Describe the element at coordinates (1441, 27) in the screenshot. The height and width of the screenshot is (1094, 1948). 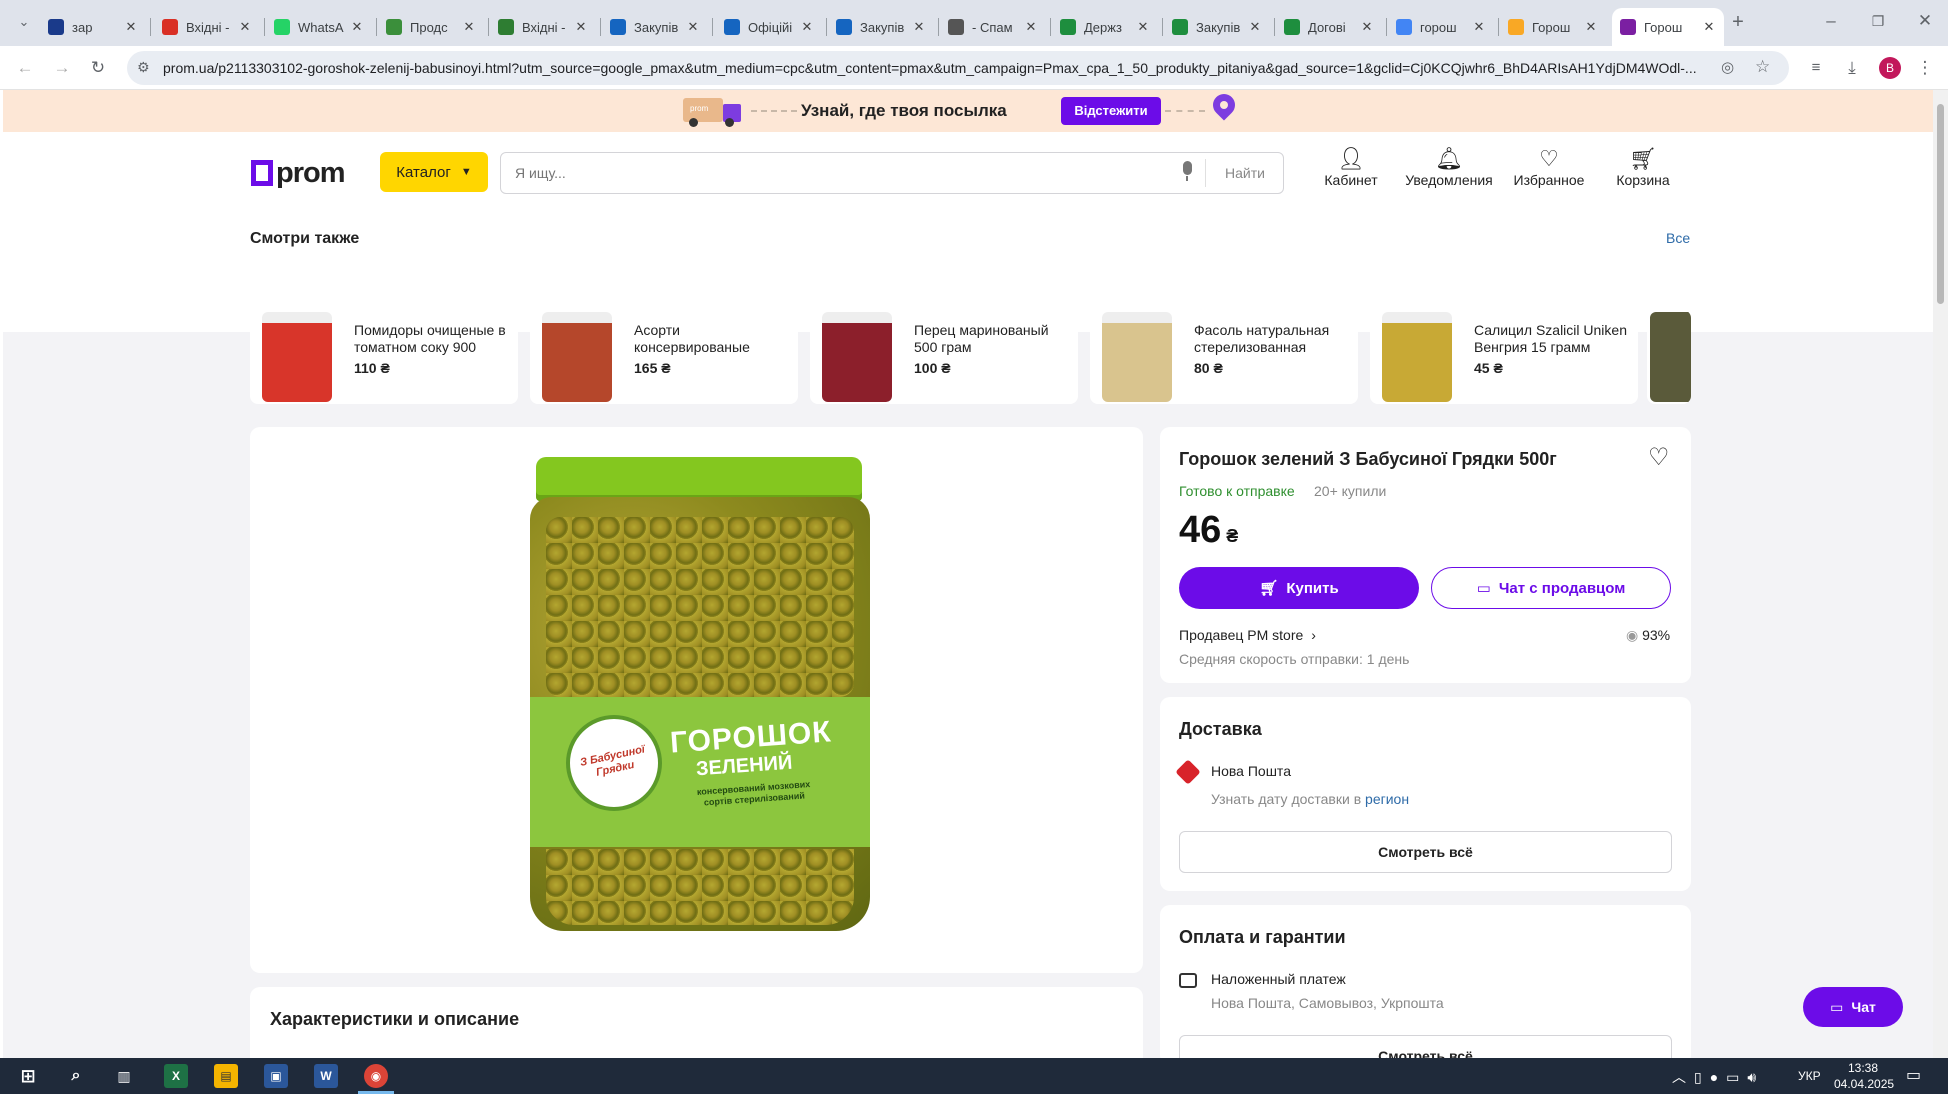
I see `browser-tab: горош ✕` at that location.